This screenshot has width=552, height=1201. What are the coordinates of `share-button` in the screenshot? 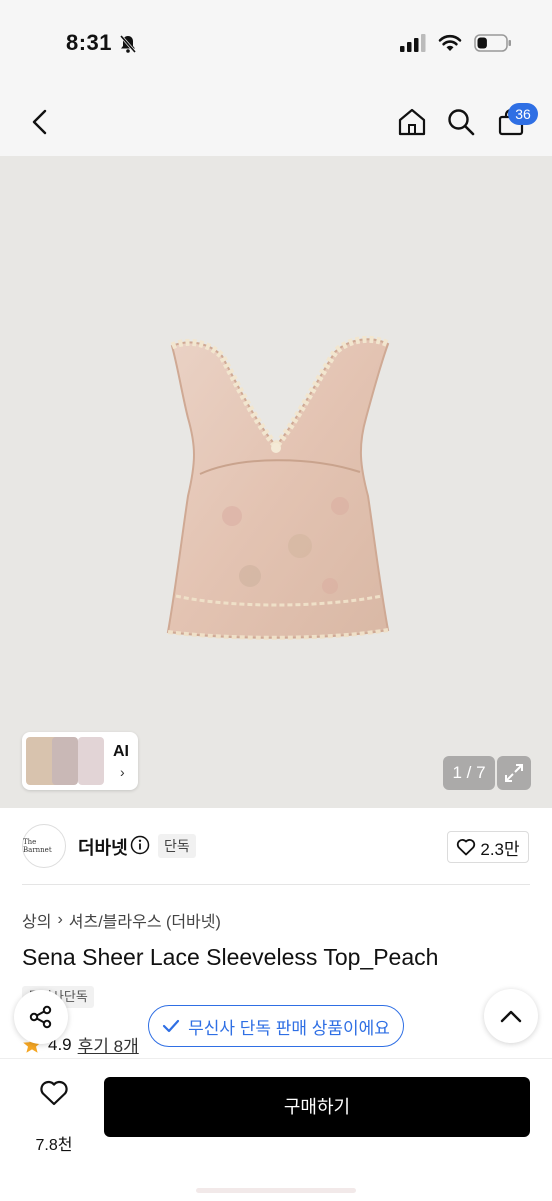 It's located at (41, 1017).